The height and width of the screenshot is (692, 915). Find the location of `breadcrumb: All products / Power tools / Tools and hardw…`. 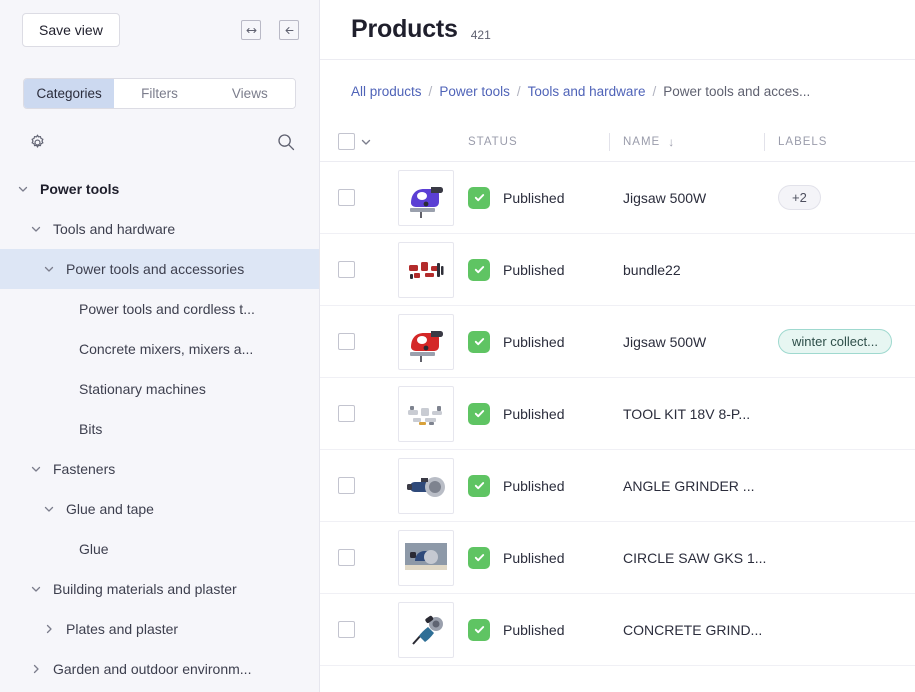

breadcrumb: All products / Power tools / Tools and hardw… is located at coordinates (617, 91).